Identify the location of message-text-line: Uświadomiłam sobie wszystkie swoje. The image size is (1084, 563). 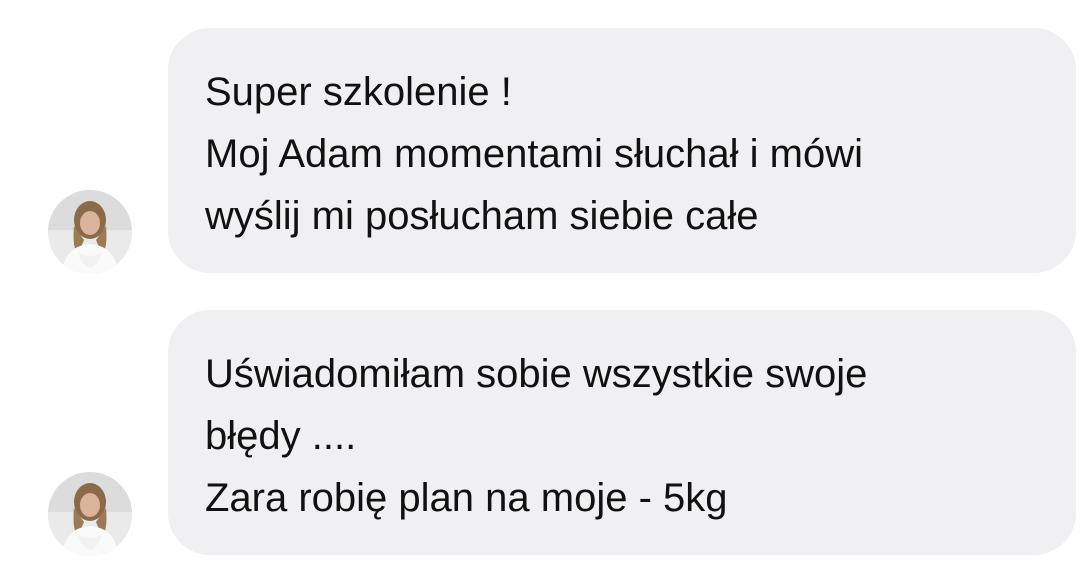
(536, 374).